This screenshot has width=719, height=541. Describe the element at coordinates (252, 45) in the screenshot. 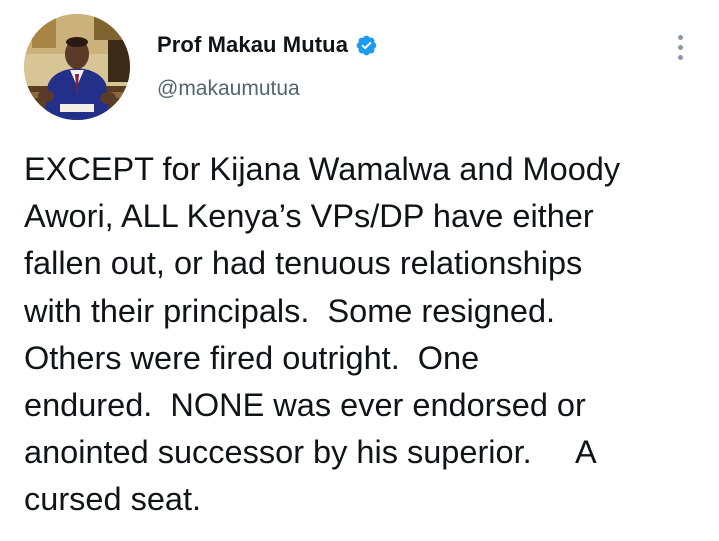

I see `author-display-name: Prof Makau Mutua` at that location.